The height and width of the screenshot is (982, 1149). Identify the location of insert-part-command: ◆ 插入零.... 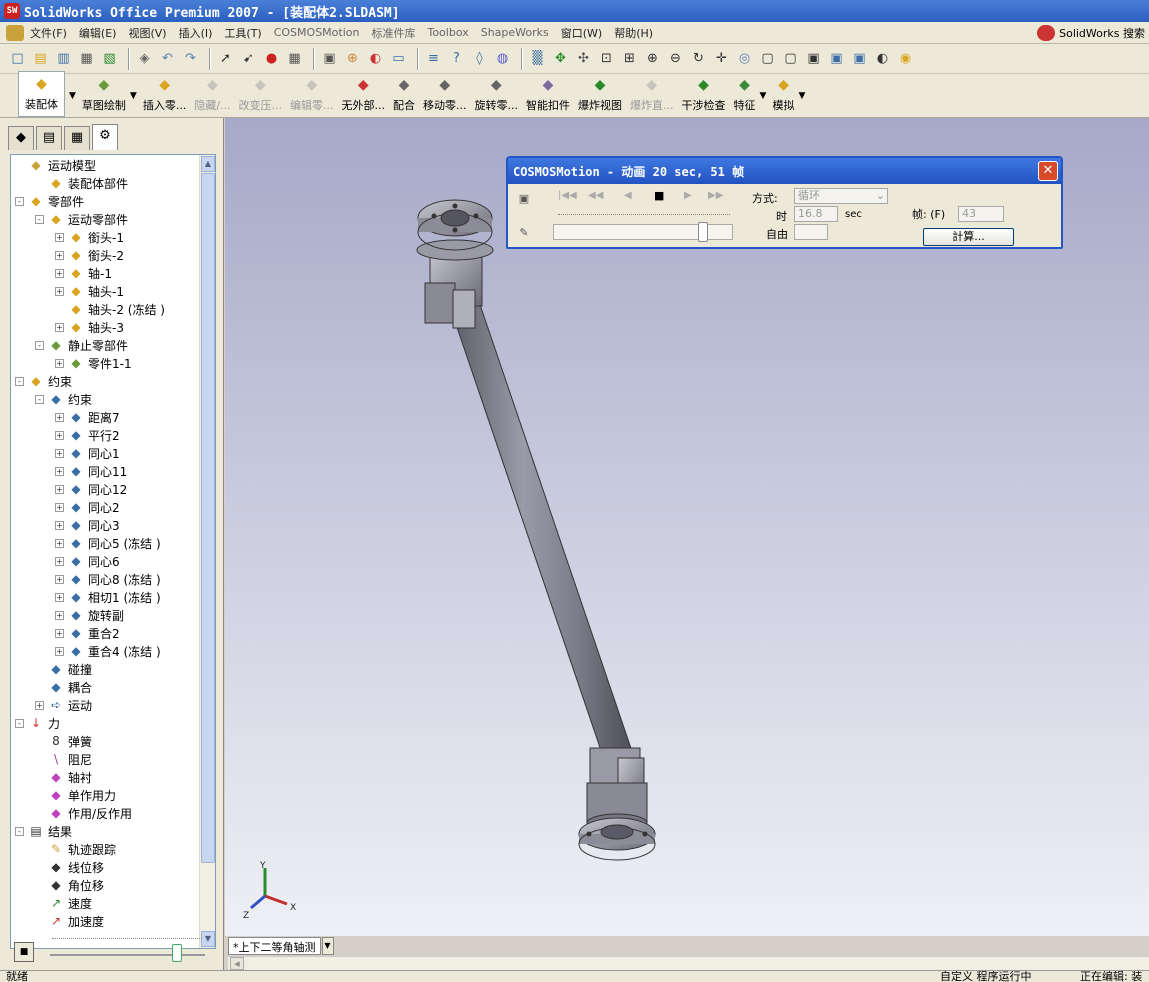
(165, 96).